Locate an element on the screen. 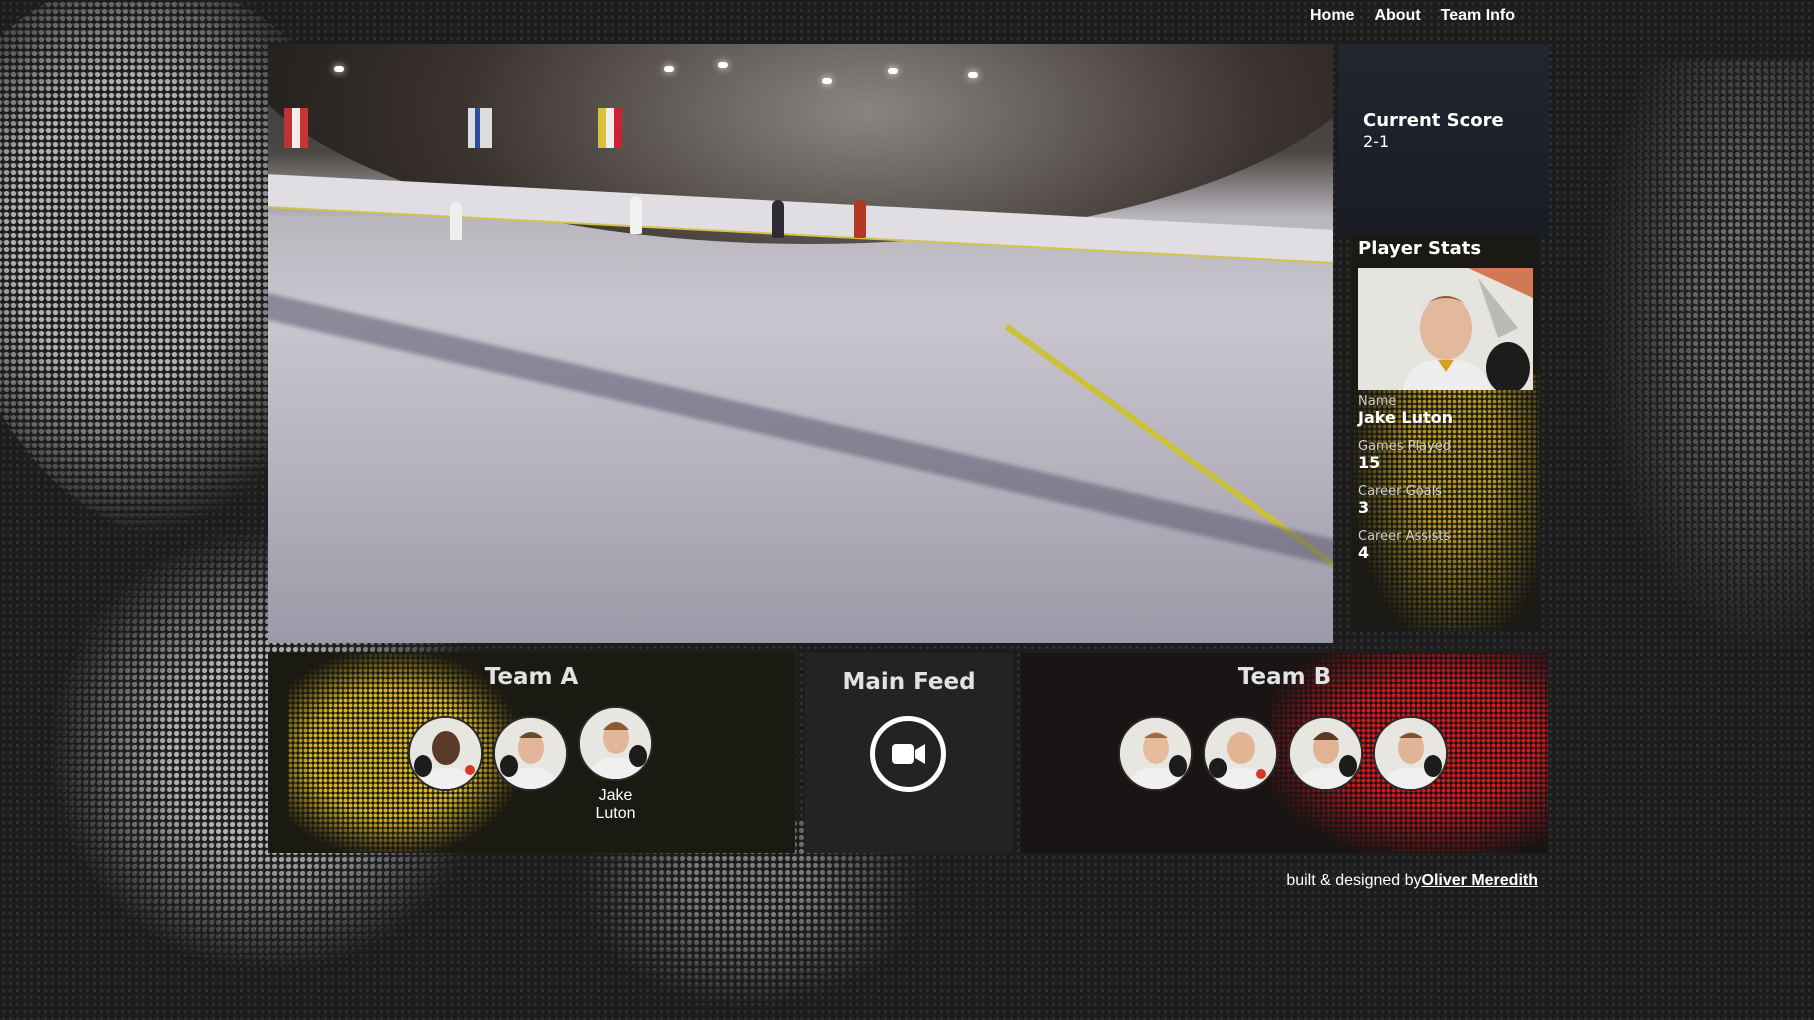 This screenshot has height=1020, width=1814. footer: built & designed byOliver Meredith is located at coordinates (1412, 881).